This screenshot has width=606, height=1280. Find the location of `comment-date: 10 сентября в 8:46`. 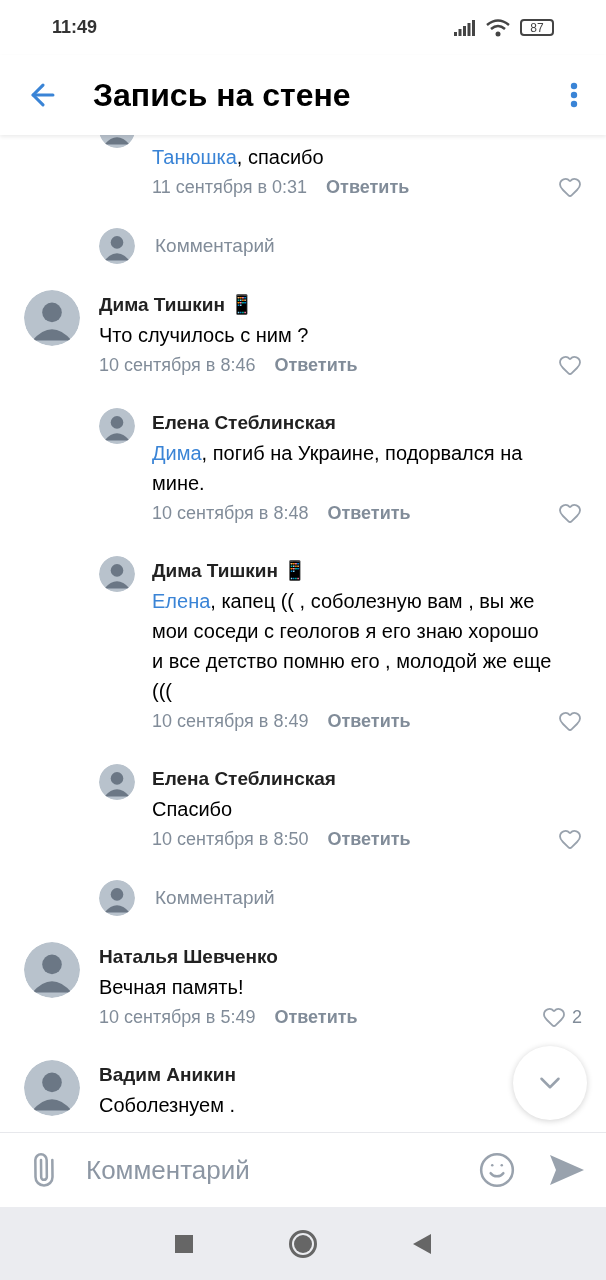

comment-date: 10 сентября в 8:46 is located at coordinates (177, 365).